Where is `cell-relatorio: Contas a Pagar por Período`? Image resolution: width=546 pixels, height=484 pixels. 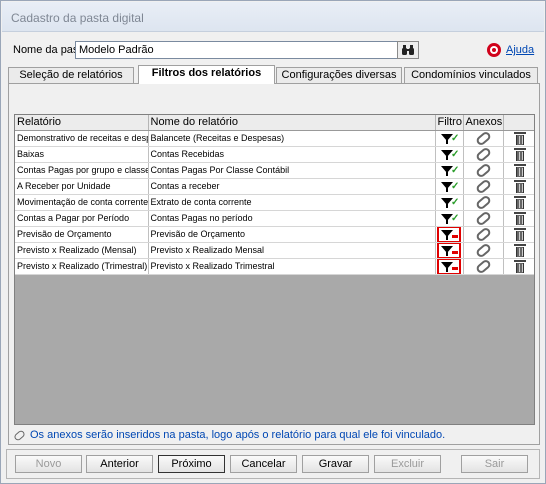
cell-relatorio: Contas a Pagar por Período is located at coordinates (82, 218).